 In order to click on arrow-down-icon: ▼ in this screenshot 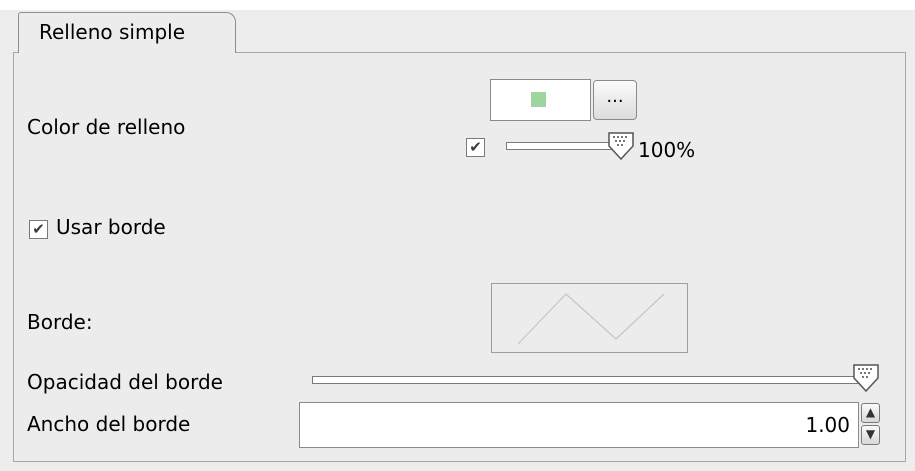, I will do `click(870, 434)`.